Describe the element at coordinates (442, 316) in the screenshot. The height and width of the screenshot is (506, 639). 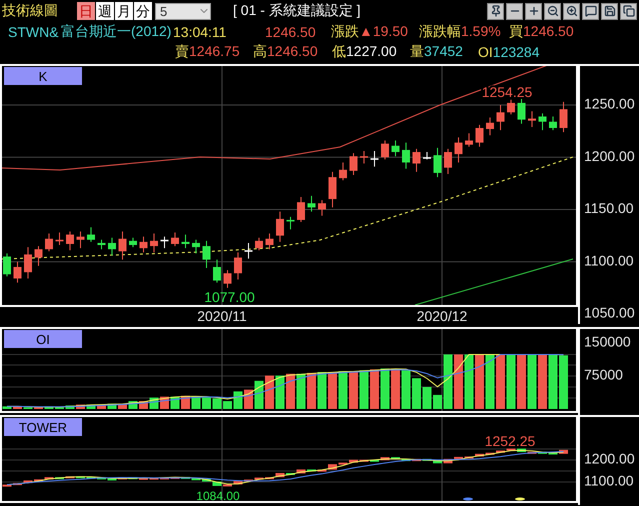
I see `date-label: 2020/12` at that location.